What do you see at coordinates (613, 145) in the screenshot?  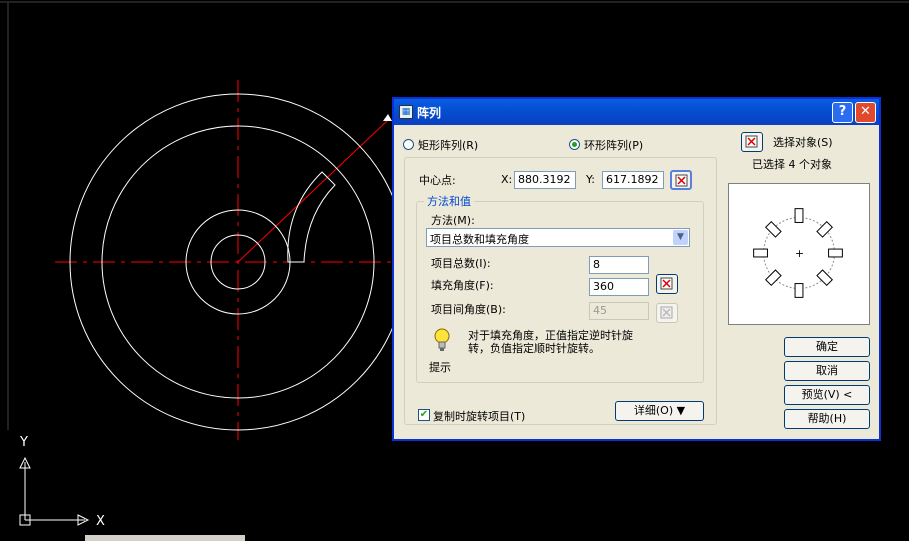 I see `polar-array-label: 环形阵列(P)` at bounding box center [613, 145].